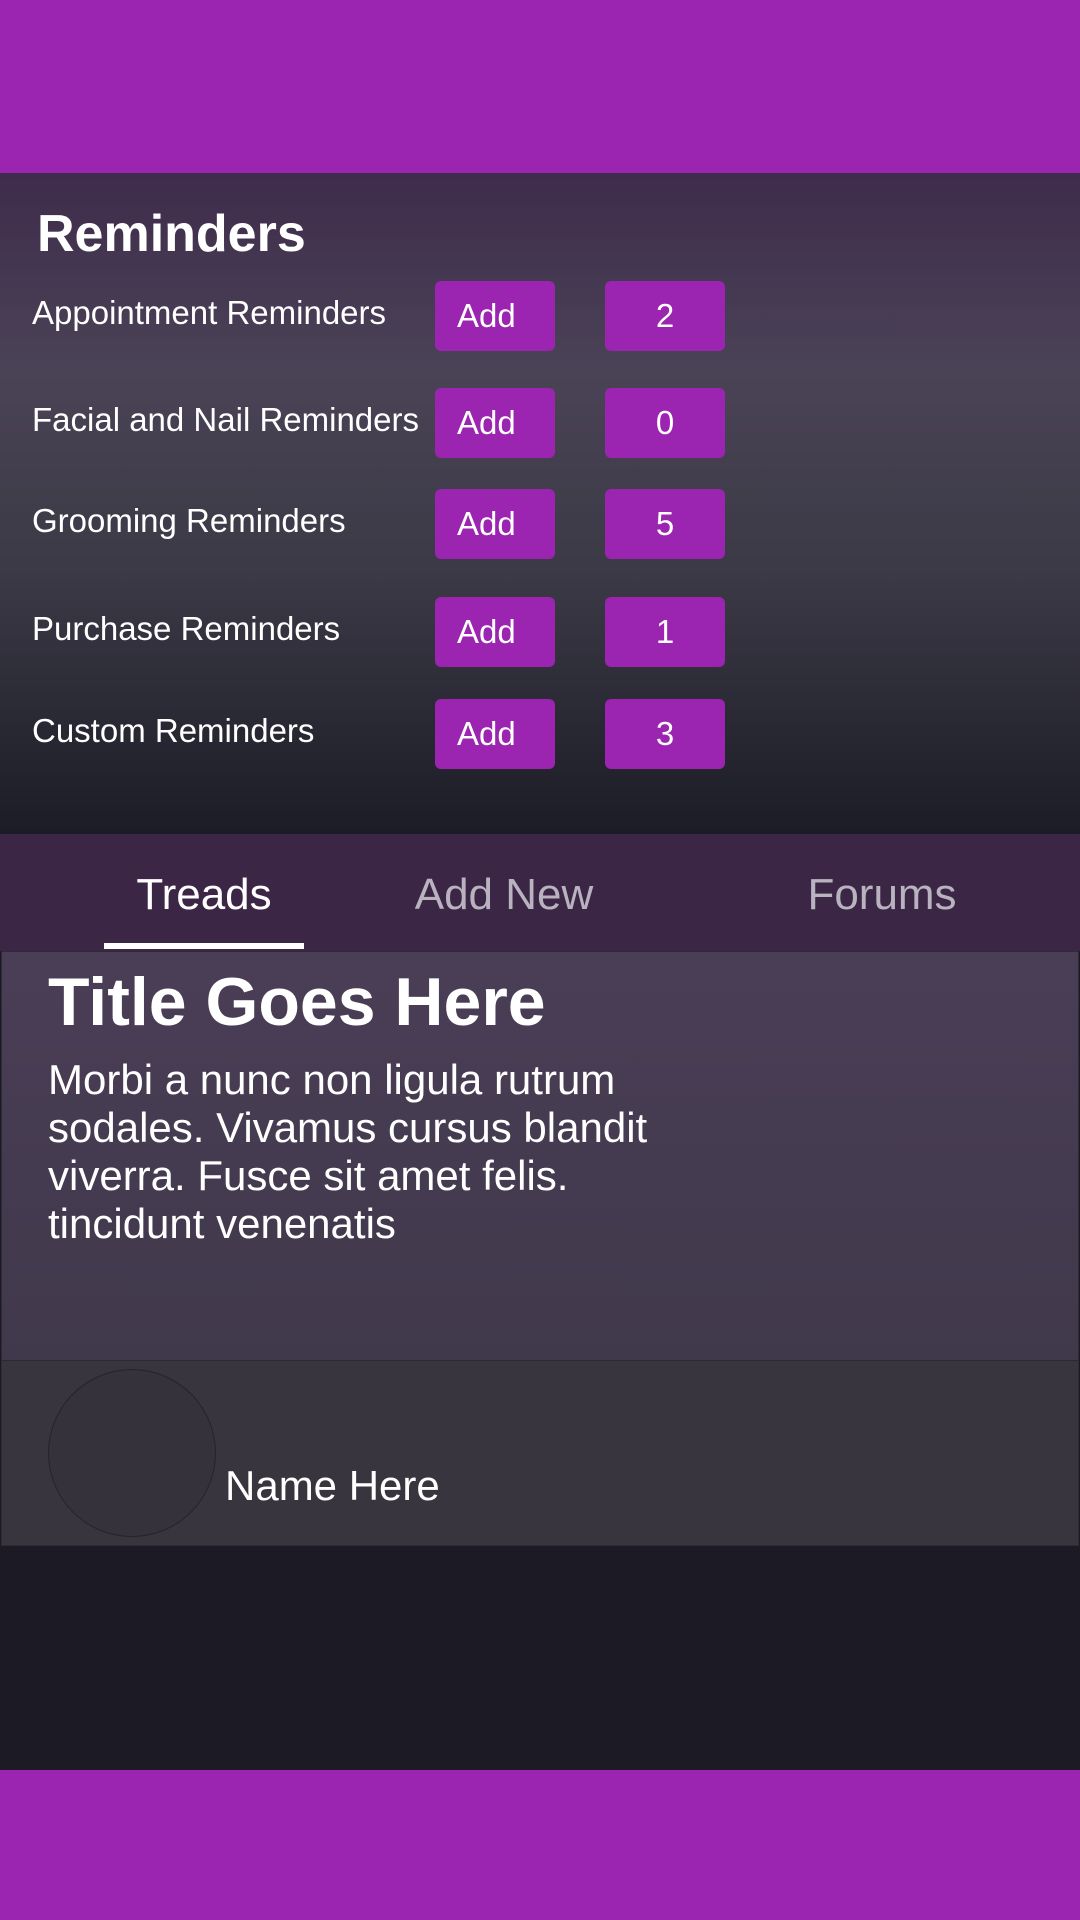 The image size is (1080, 1920). What do you see at coordinates (495, 734) in the screenshot?
I see `add-custom-reminder-button: Add` at bounding box center [495, 734].